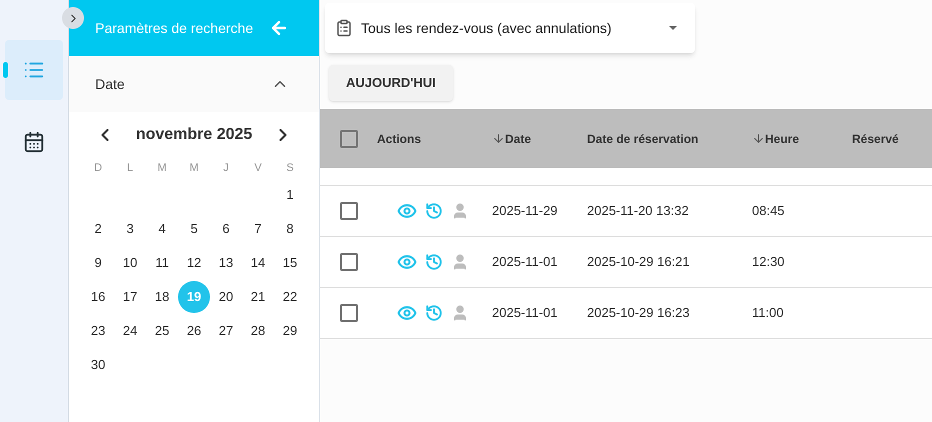 This screenshot has height=422, width=932. I want to click on clipboard-icon, so click(344, 28).